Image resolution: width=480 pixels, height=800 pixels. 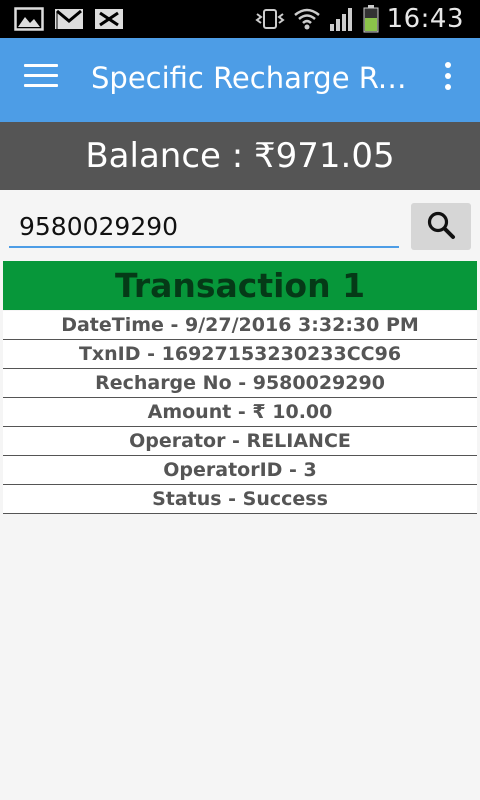 I want to click on search-icon, so click(x=441, y=227).